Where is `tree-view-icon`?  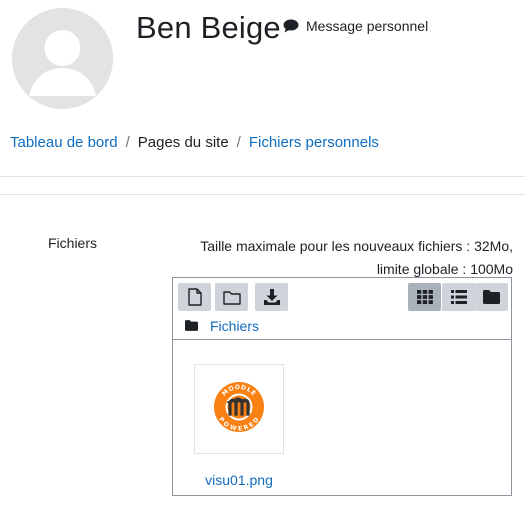
tree-view-icon is located at coordinates (491, 297).